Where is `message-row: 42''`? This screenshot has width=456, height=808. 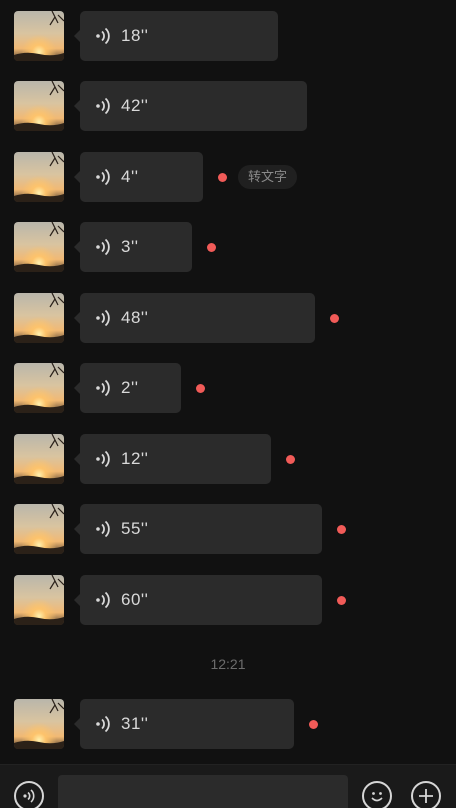 message-row: 42'' is located at coordinates (228, 106).